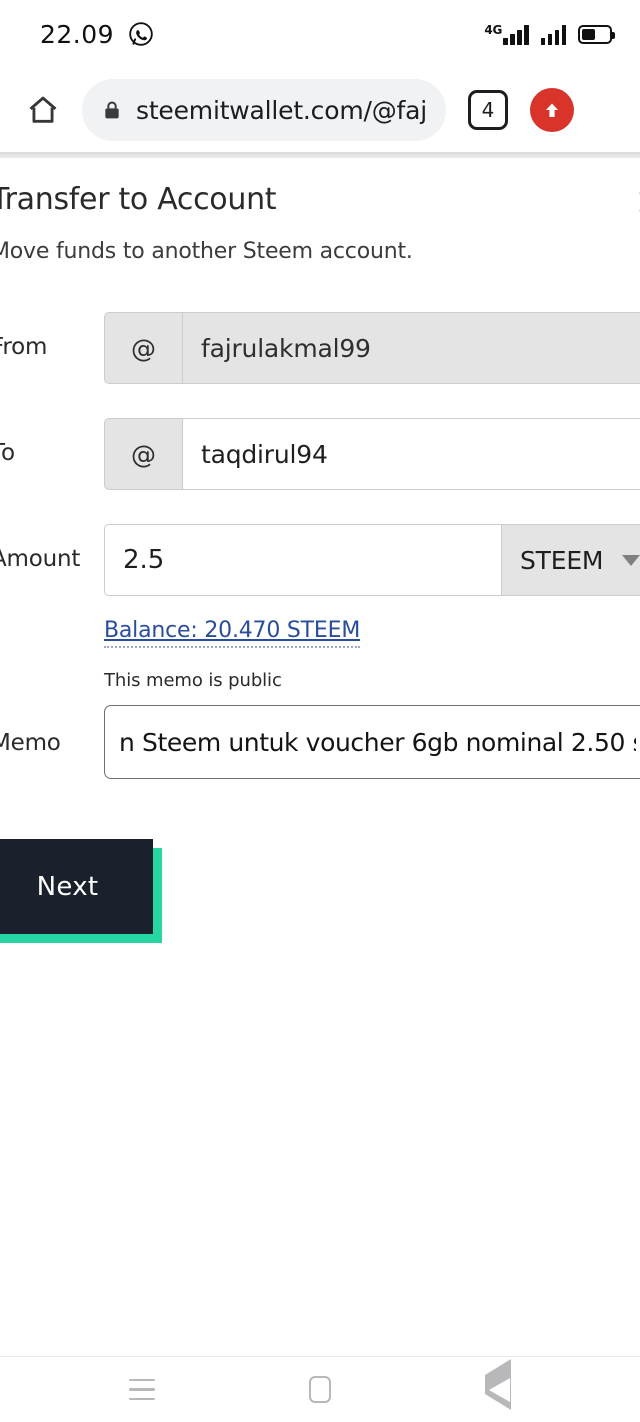  Describe the element at coordinates (411, 348) in the screenshot. I see `from-account-input` at that location.